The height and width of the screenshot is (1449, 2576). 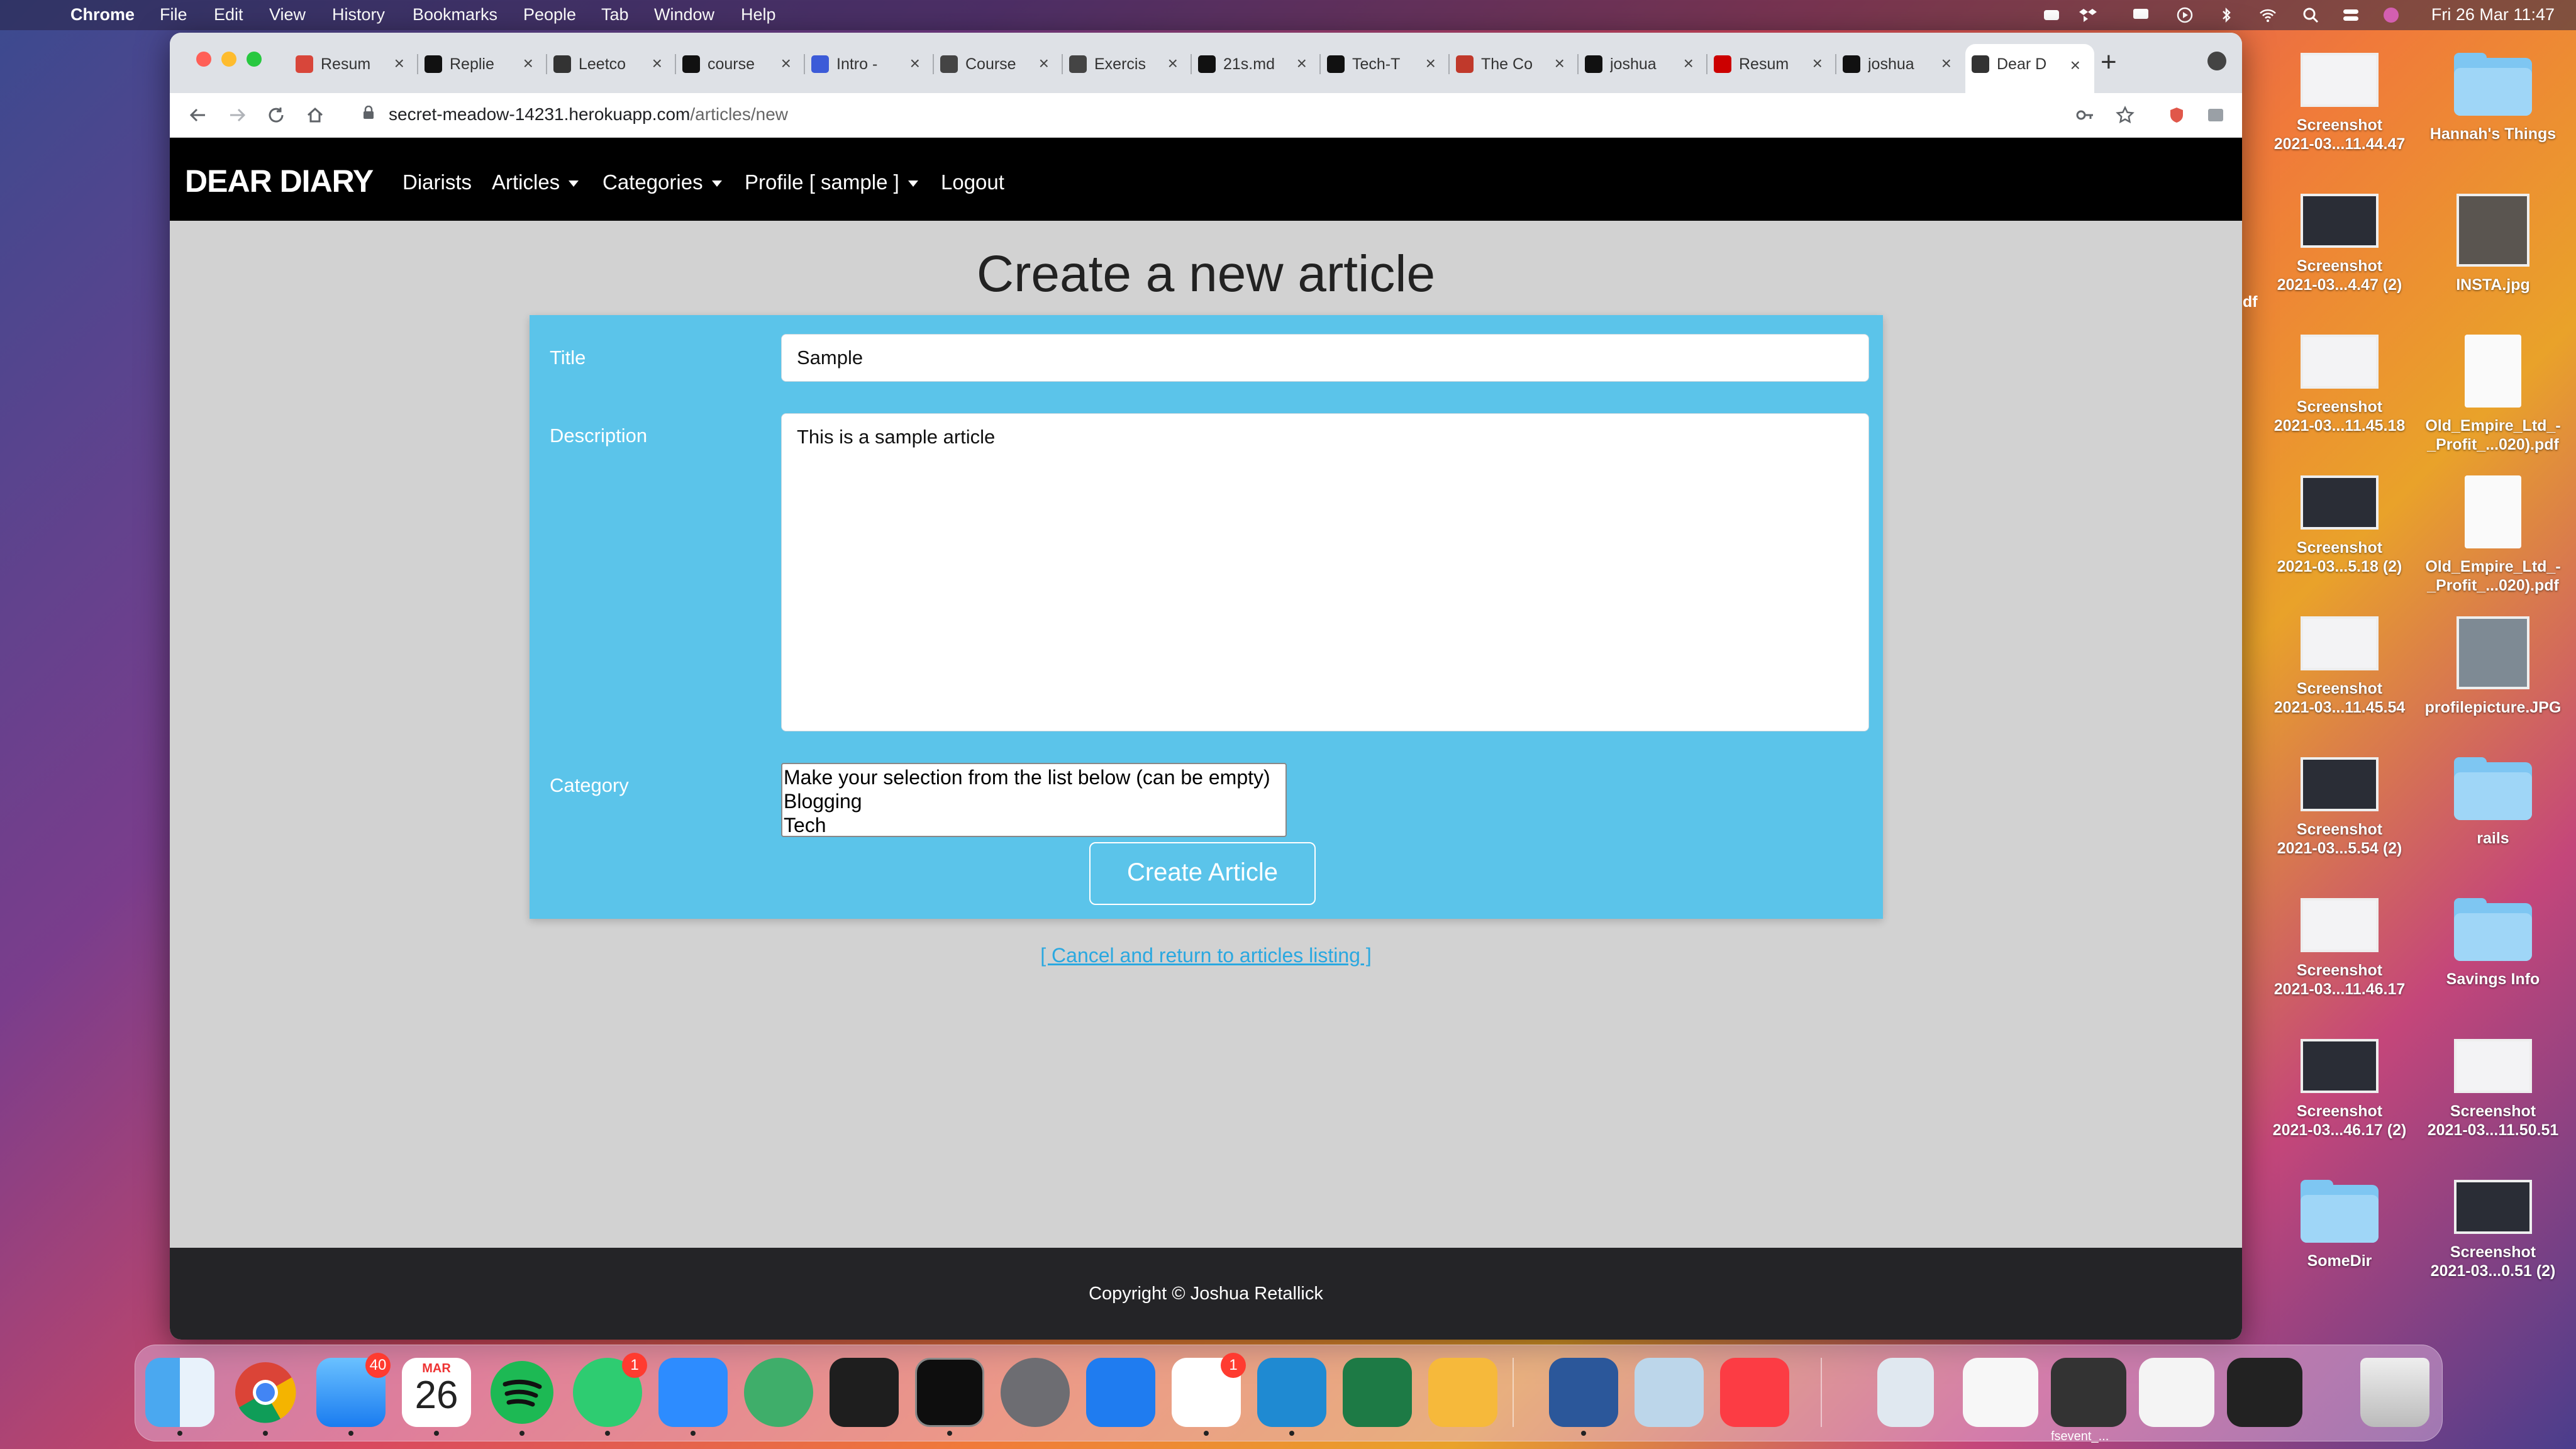 What do you see at coordinates (2339, 525) in the screenshot?
I see `desktop-icon: Screenshot 2021-03...5.18 (2)` at bounding box center [2339, 525].